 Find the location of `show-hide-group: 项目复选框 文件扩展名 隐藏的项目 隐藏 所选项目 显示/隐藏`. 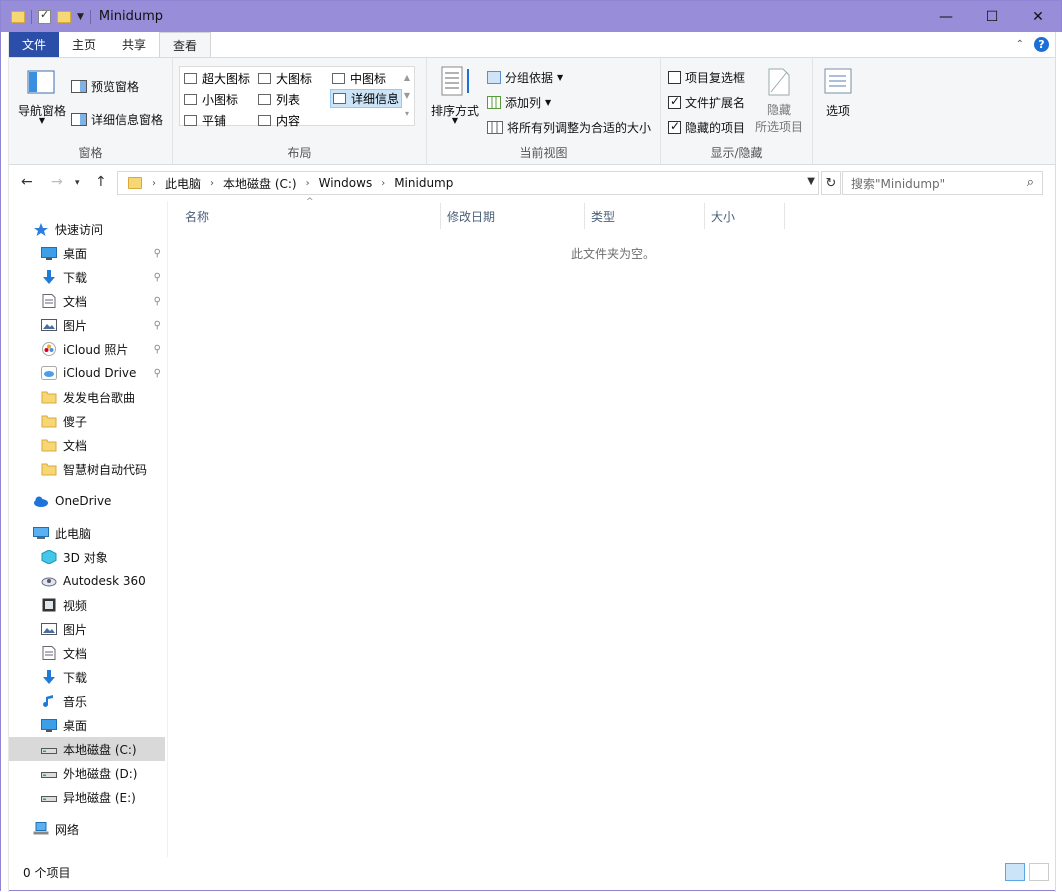

show-hide-group: 项目复选框 文件扩展名 隐藏的项目 隐藏 所选项目 显示/隐藏 is located at coordinates (737, 111).